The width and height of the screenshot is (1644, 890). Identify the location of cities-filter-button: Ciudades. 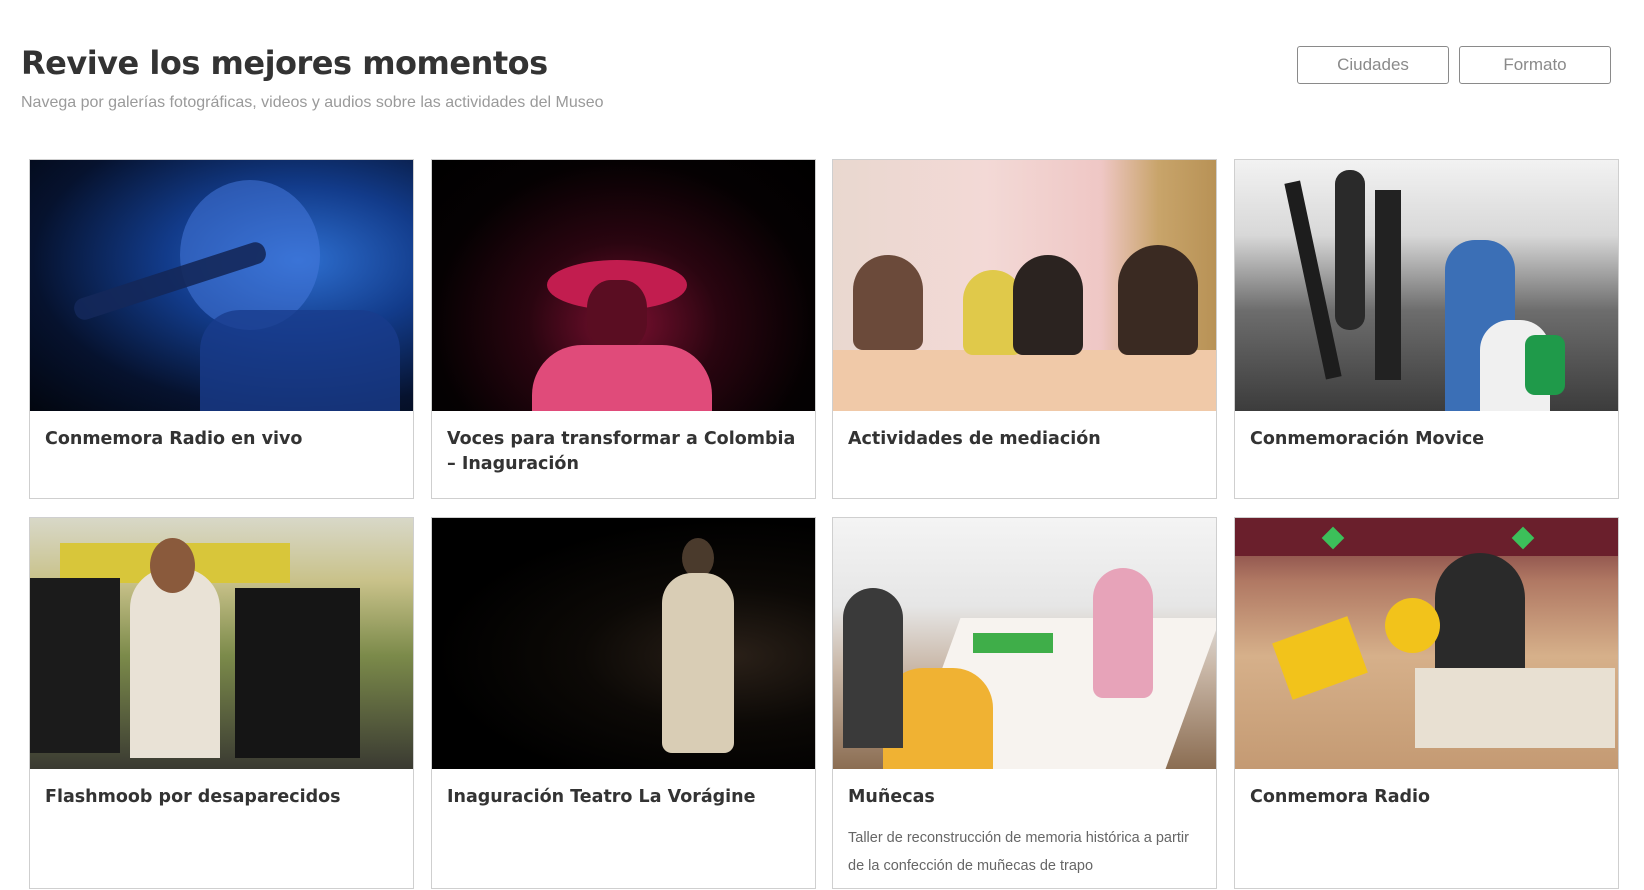
(1373, 65).